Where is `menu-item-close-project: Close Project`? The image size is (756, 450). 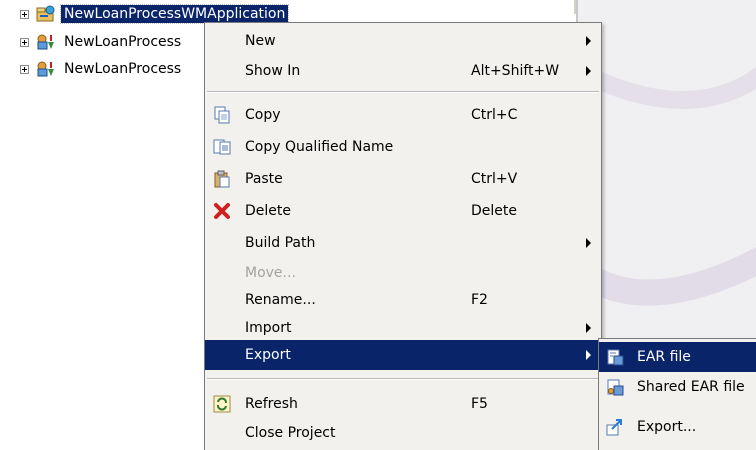
menu-item-close-project: Close Project is located at coordinates (403, 433).